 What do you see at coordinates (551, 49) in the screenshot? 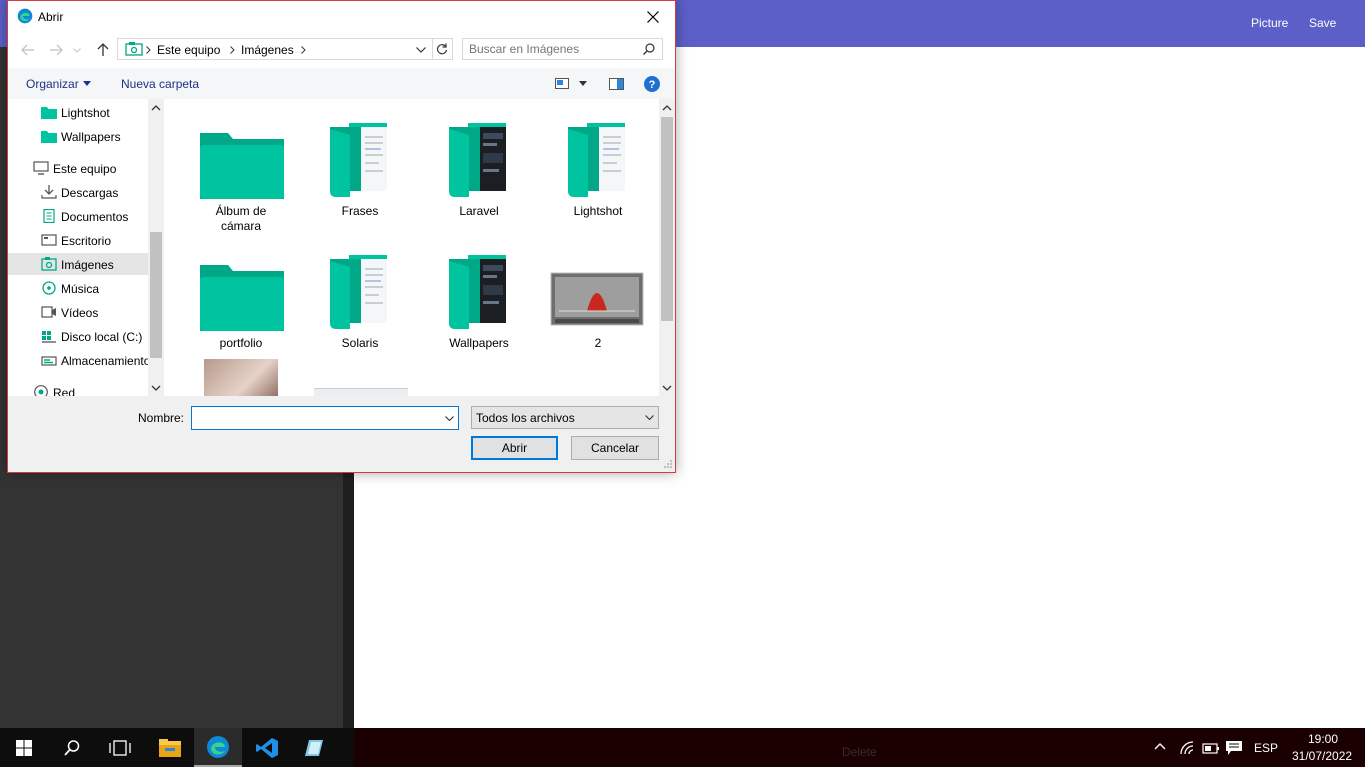
I see `search-input` at bounding box center [551, 49].